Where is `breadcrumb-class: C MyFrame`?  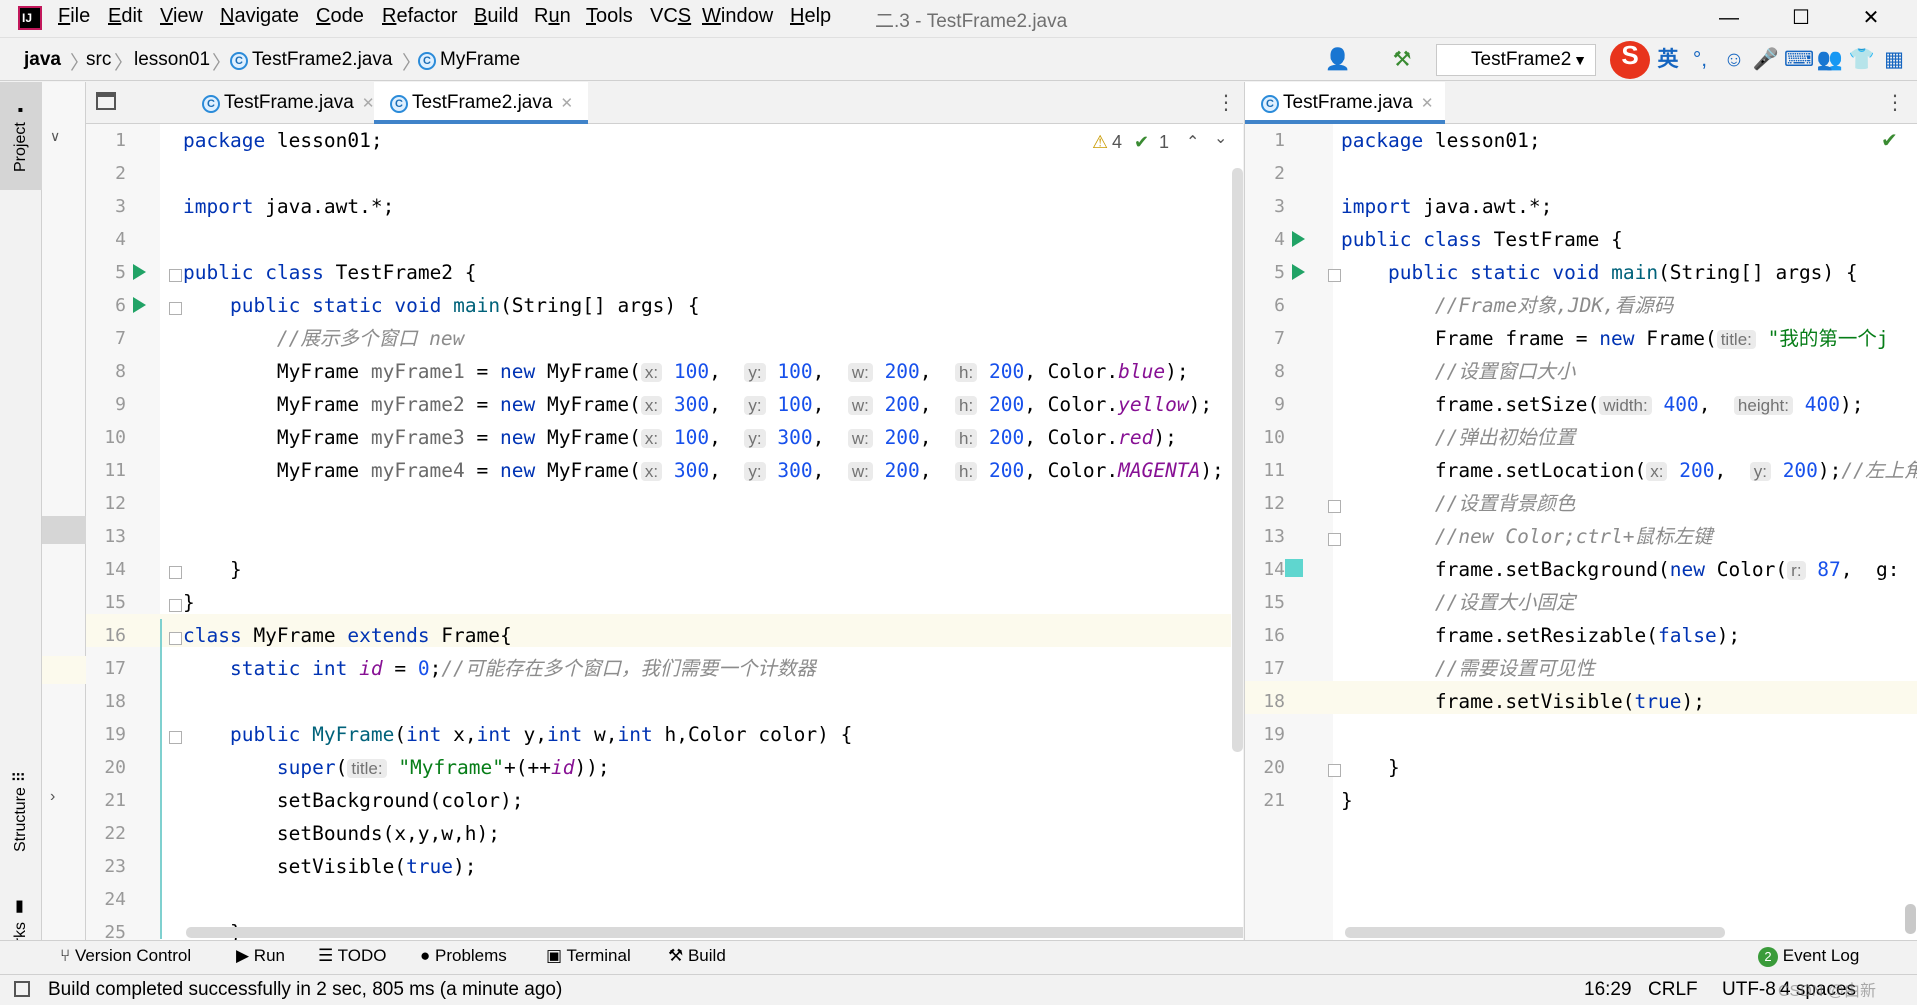 breadcrumb-class: C MyFrame is located at coordinates (469, 60).